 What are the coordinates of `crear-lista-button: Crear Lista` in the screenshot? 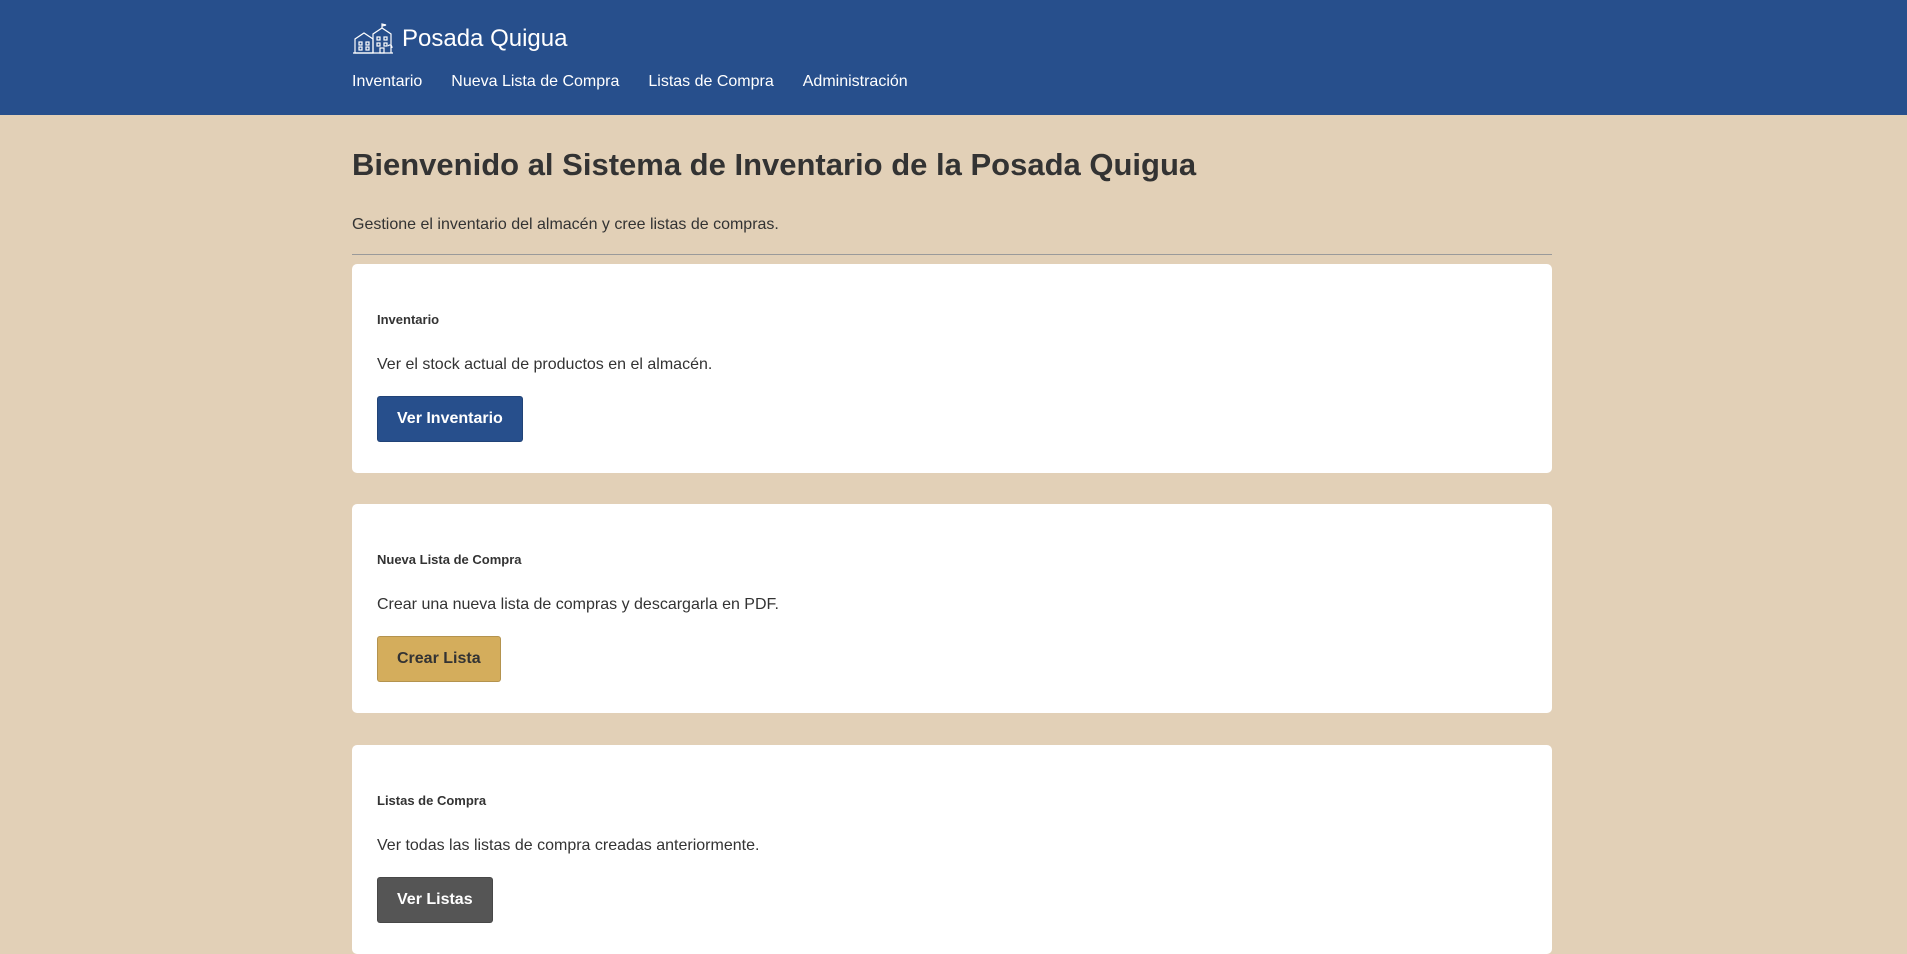 It's located at (439, 659).